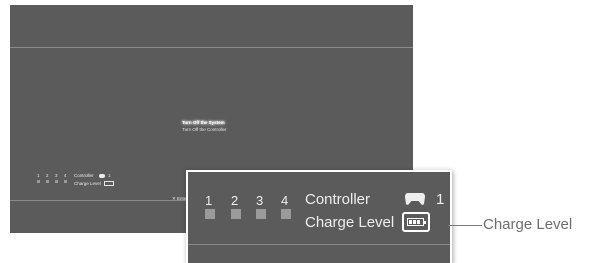  I want to click on mini-port-number: 2, so click(47, 175).